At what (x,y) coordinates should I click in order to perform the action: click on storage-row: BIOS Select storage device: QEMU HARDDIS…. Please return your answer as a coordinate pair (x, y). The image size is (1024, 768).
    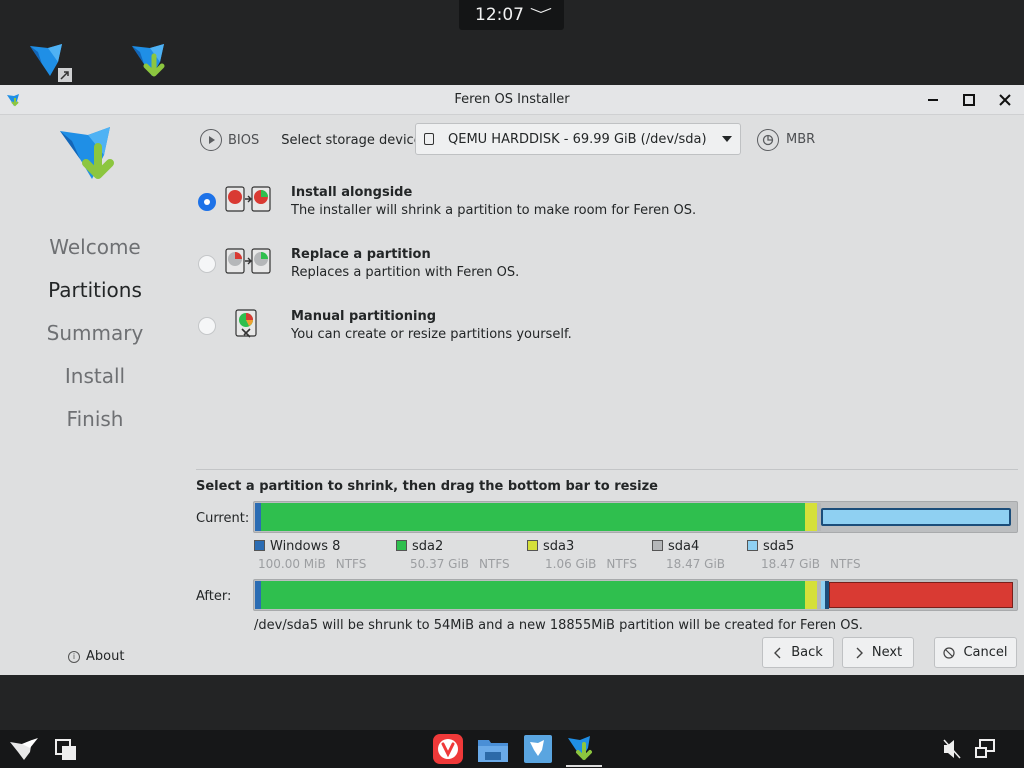
    Looking at the image, I should click on (606, 140).